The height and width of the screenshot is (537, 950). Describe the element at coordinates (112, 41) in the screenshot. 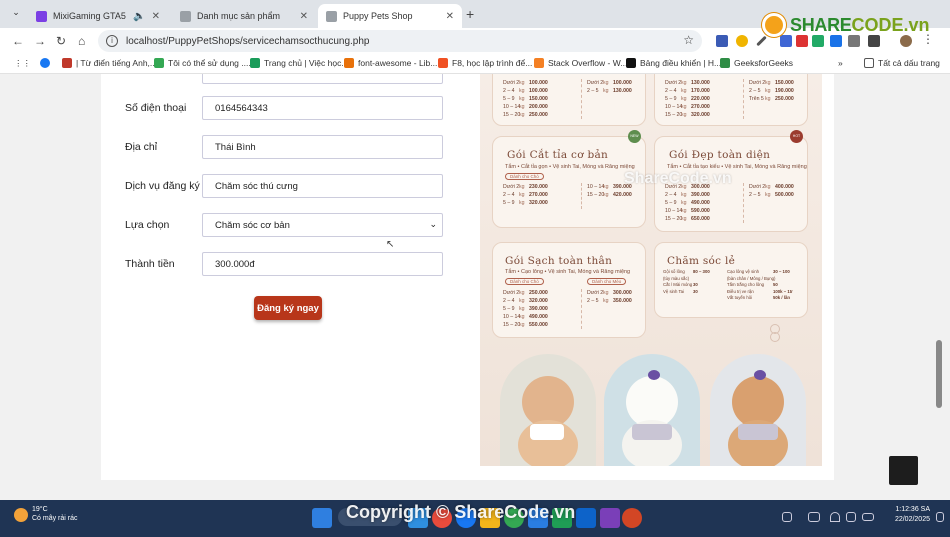

I see `site-info-icon: i` at that location.